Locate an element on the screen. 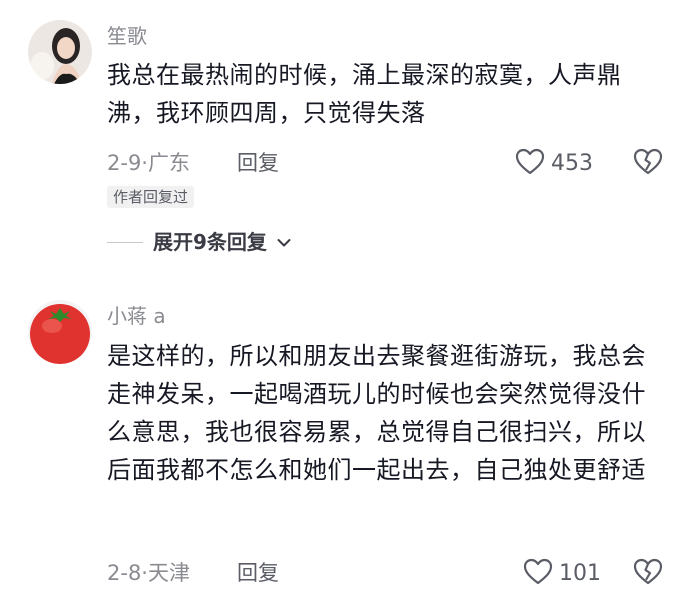 The image size is (690, 590). divider-line is located at coordinates (125, 242).